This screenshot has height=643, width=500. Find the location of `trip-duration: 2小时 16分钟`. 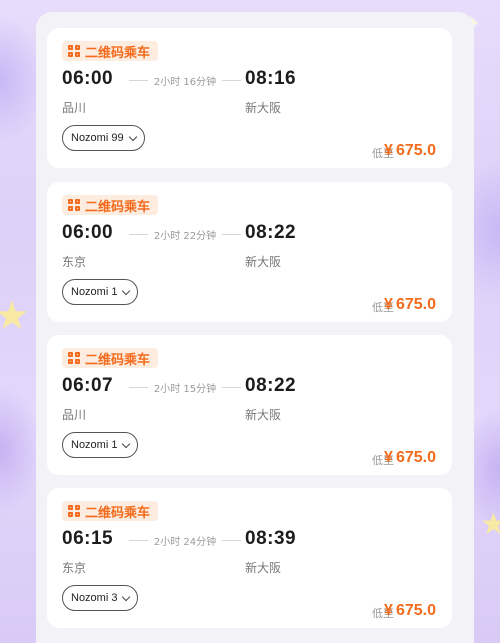

trip-duration: 2小时 16分钟 is located at coordinates (185, 80).